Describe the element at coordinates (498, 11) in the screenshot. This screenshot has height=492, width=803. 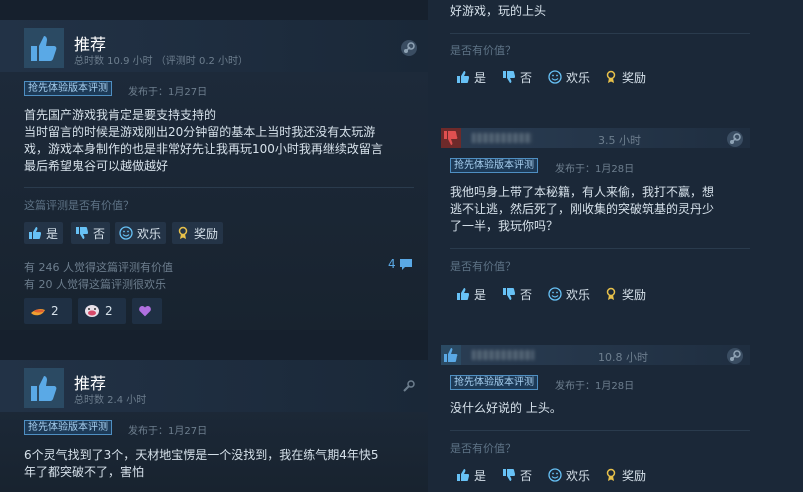
I see `comment-body: 好游戏，玩的上头` at that location.